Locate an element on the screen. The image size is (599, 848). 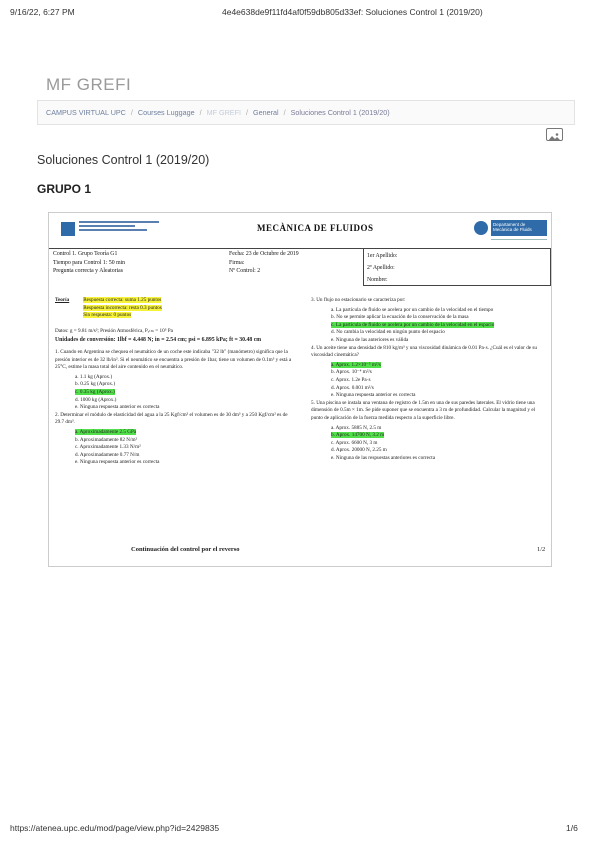
info-line: 1er Apellido: is located at coordinates (382, 256).